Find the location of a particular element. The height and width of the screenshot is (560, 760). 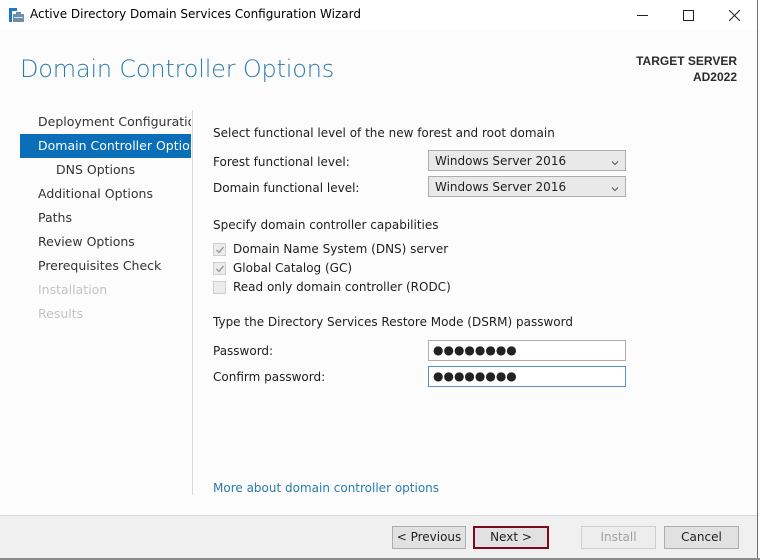

nav-item-prerequisites-check: Prerequisites Check is located at coordinates (105, 266).